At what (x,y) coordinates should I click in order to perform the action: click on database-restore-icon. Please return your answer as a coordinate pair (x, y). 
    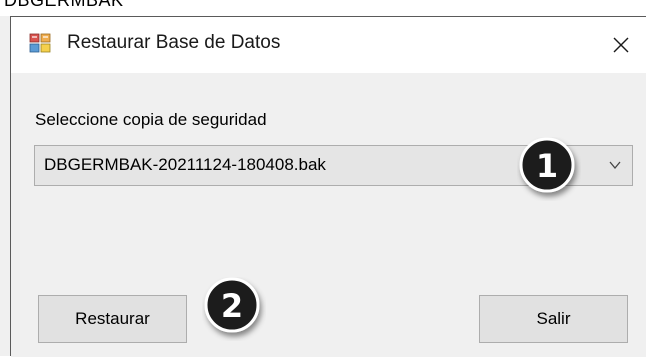
    Looking at the image, I should click on (40, 43).